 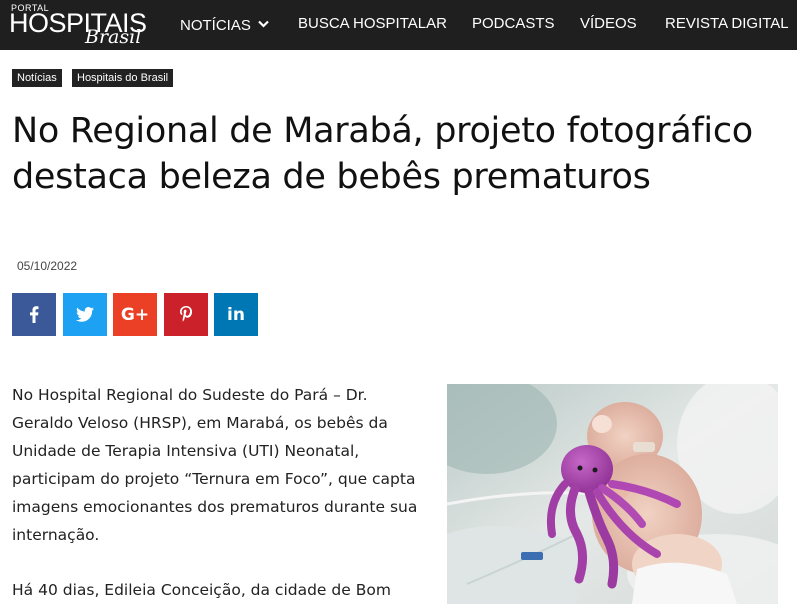 I want to click on share-google-plus-button: G+, so click(x=135, y=314).